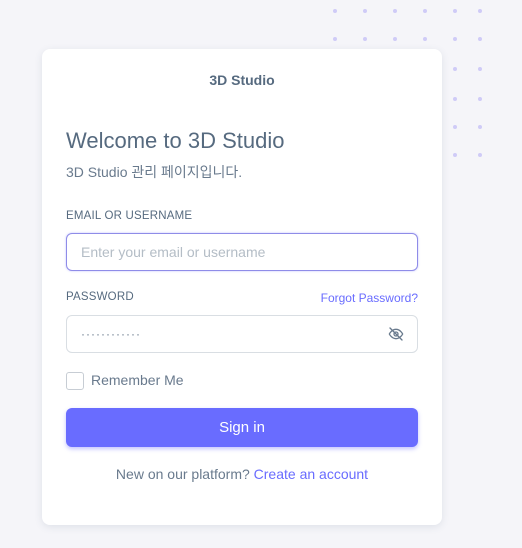 This screenshot has width=522, height=548. What do you see at coordinates (311, 474) in the screenshot?
I see `create-account-link: Create an account` at bounding box center [311, 474].